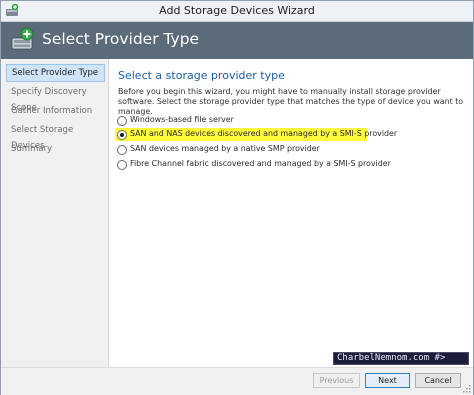 The image size is (474, 395). Describe the element at coordinates (336, 380) in the screenshot. I see `previous-button: Previous` at that location.